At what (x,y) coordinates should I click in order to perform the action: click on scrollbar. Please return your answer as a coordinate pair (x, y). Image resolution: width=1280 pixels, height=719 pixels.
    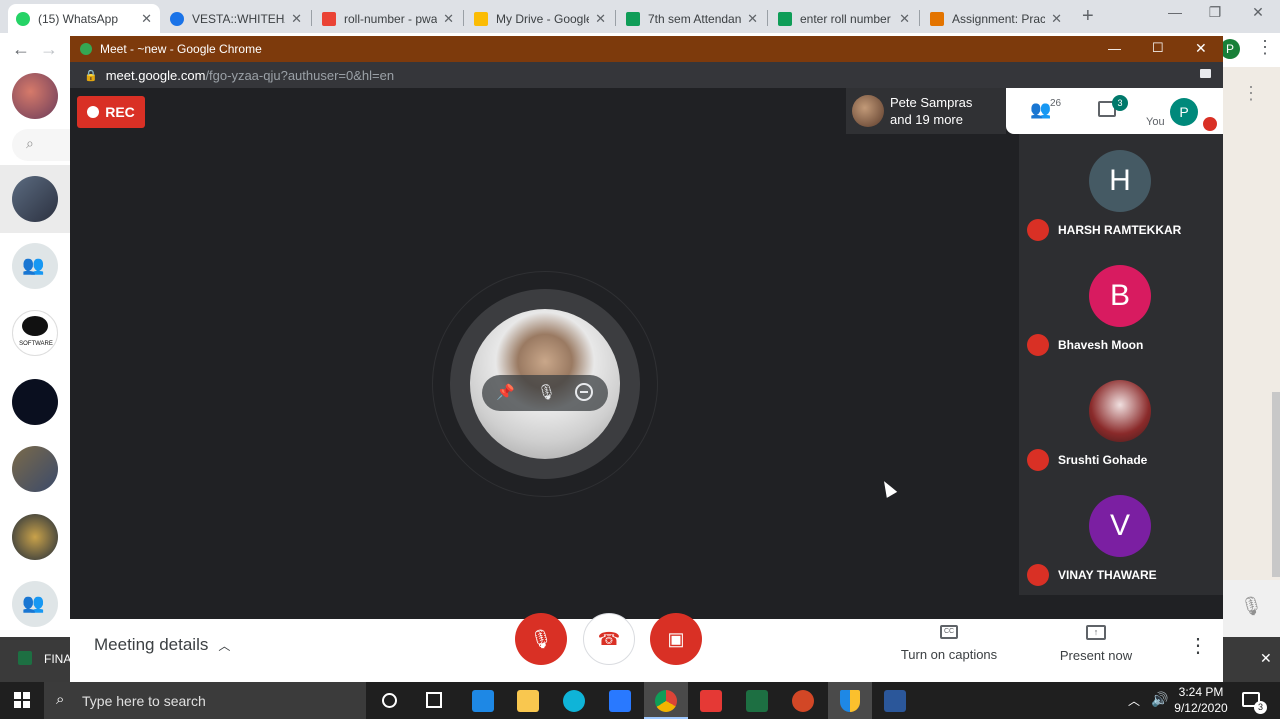
    Looking at the image, I should click on (1276, 484).